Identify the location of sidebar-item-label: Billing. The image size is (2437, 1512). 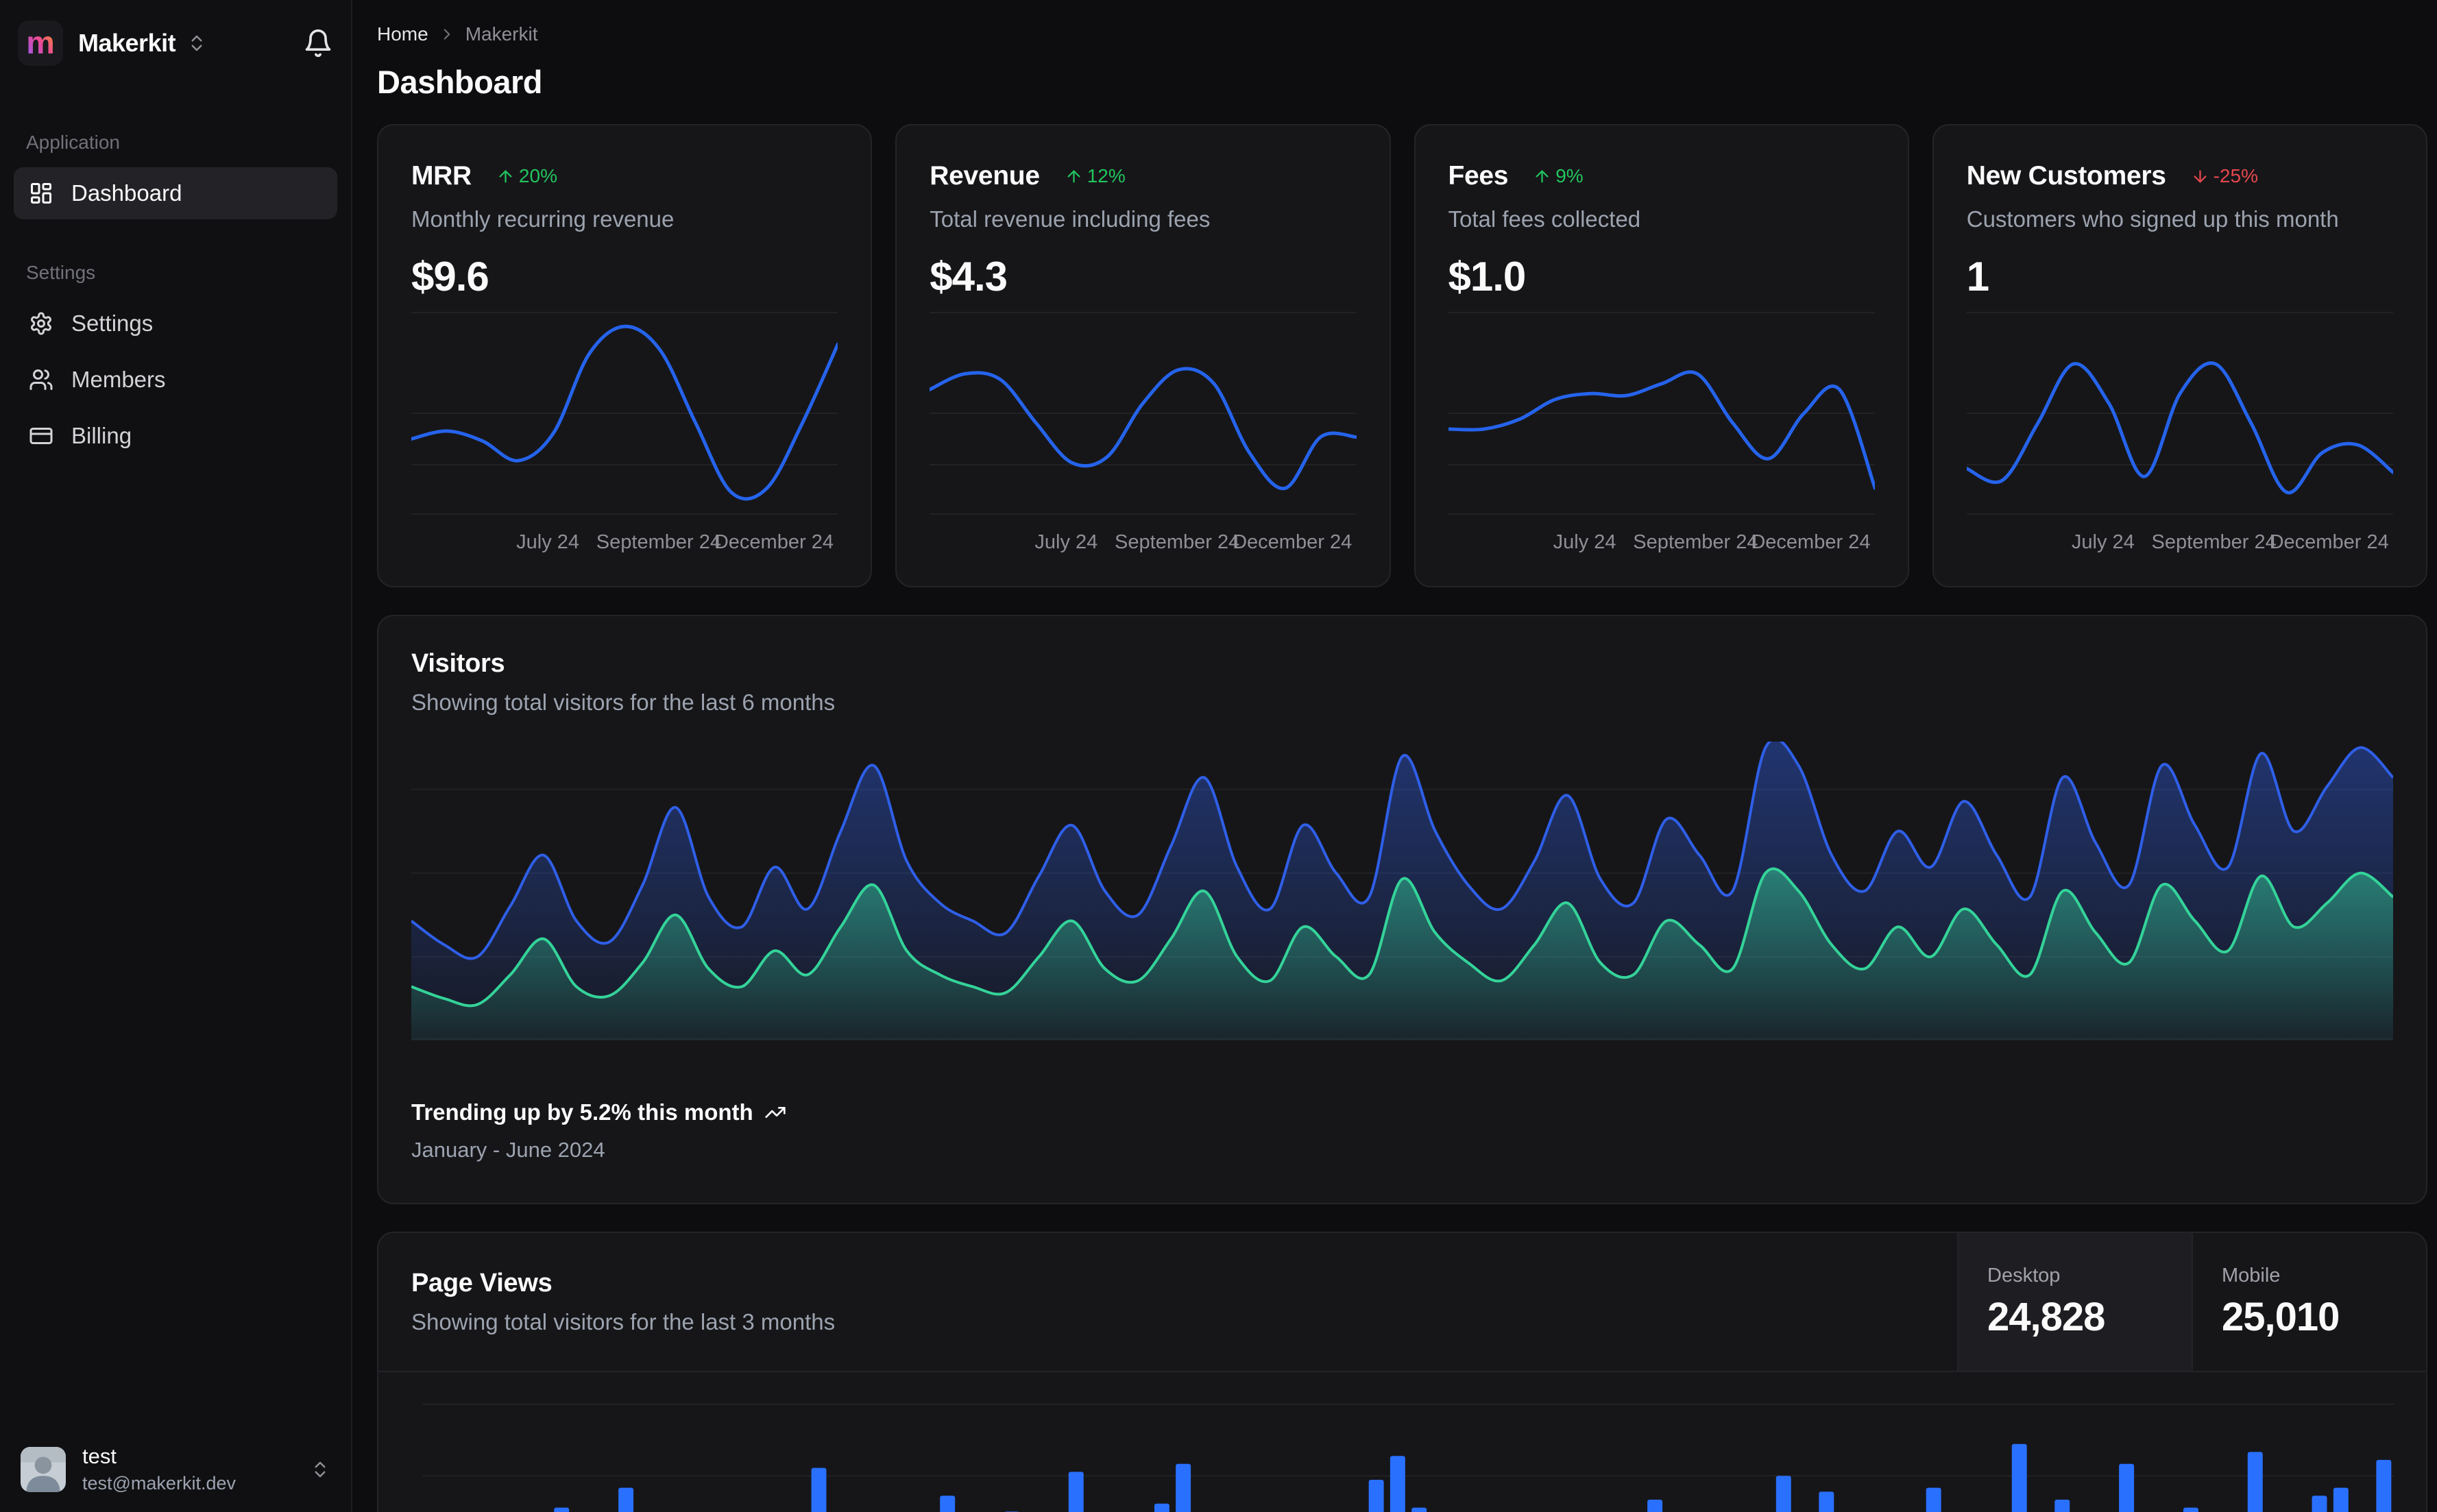
(101, 435).